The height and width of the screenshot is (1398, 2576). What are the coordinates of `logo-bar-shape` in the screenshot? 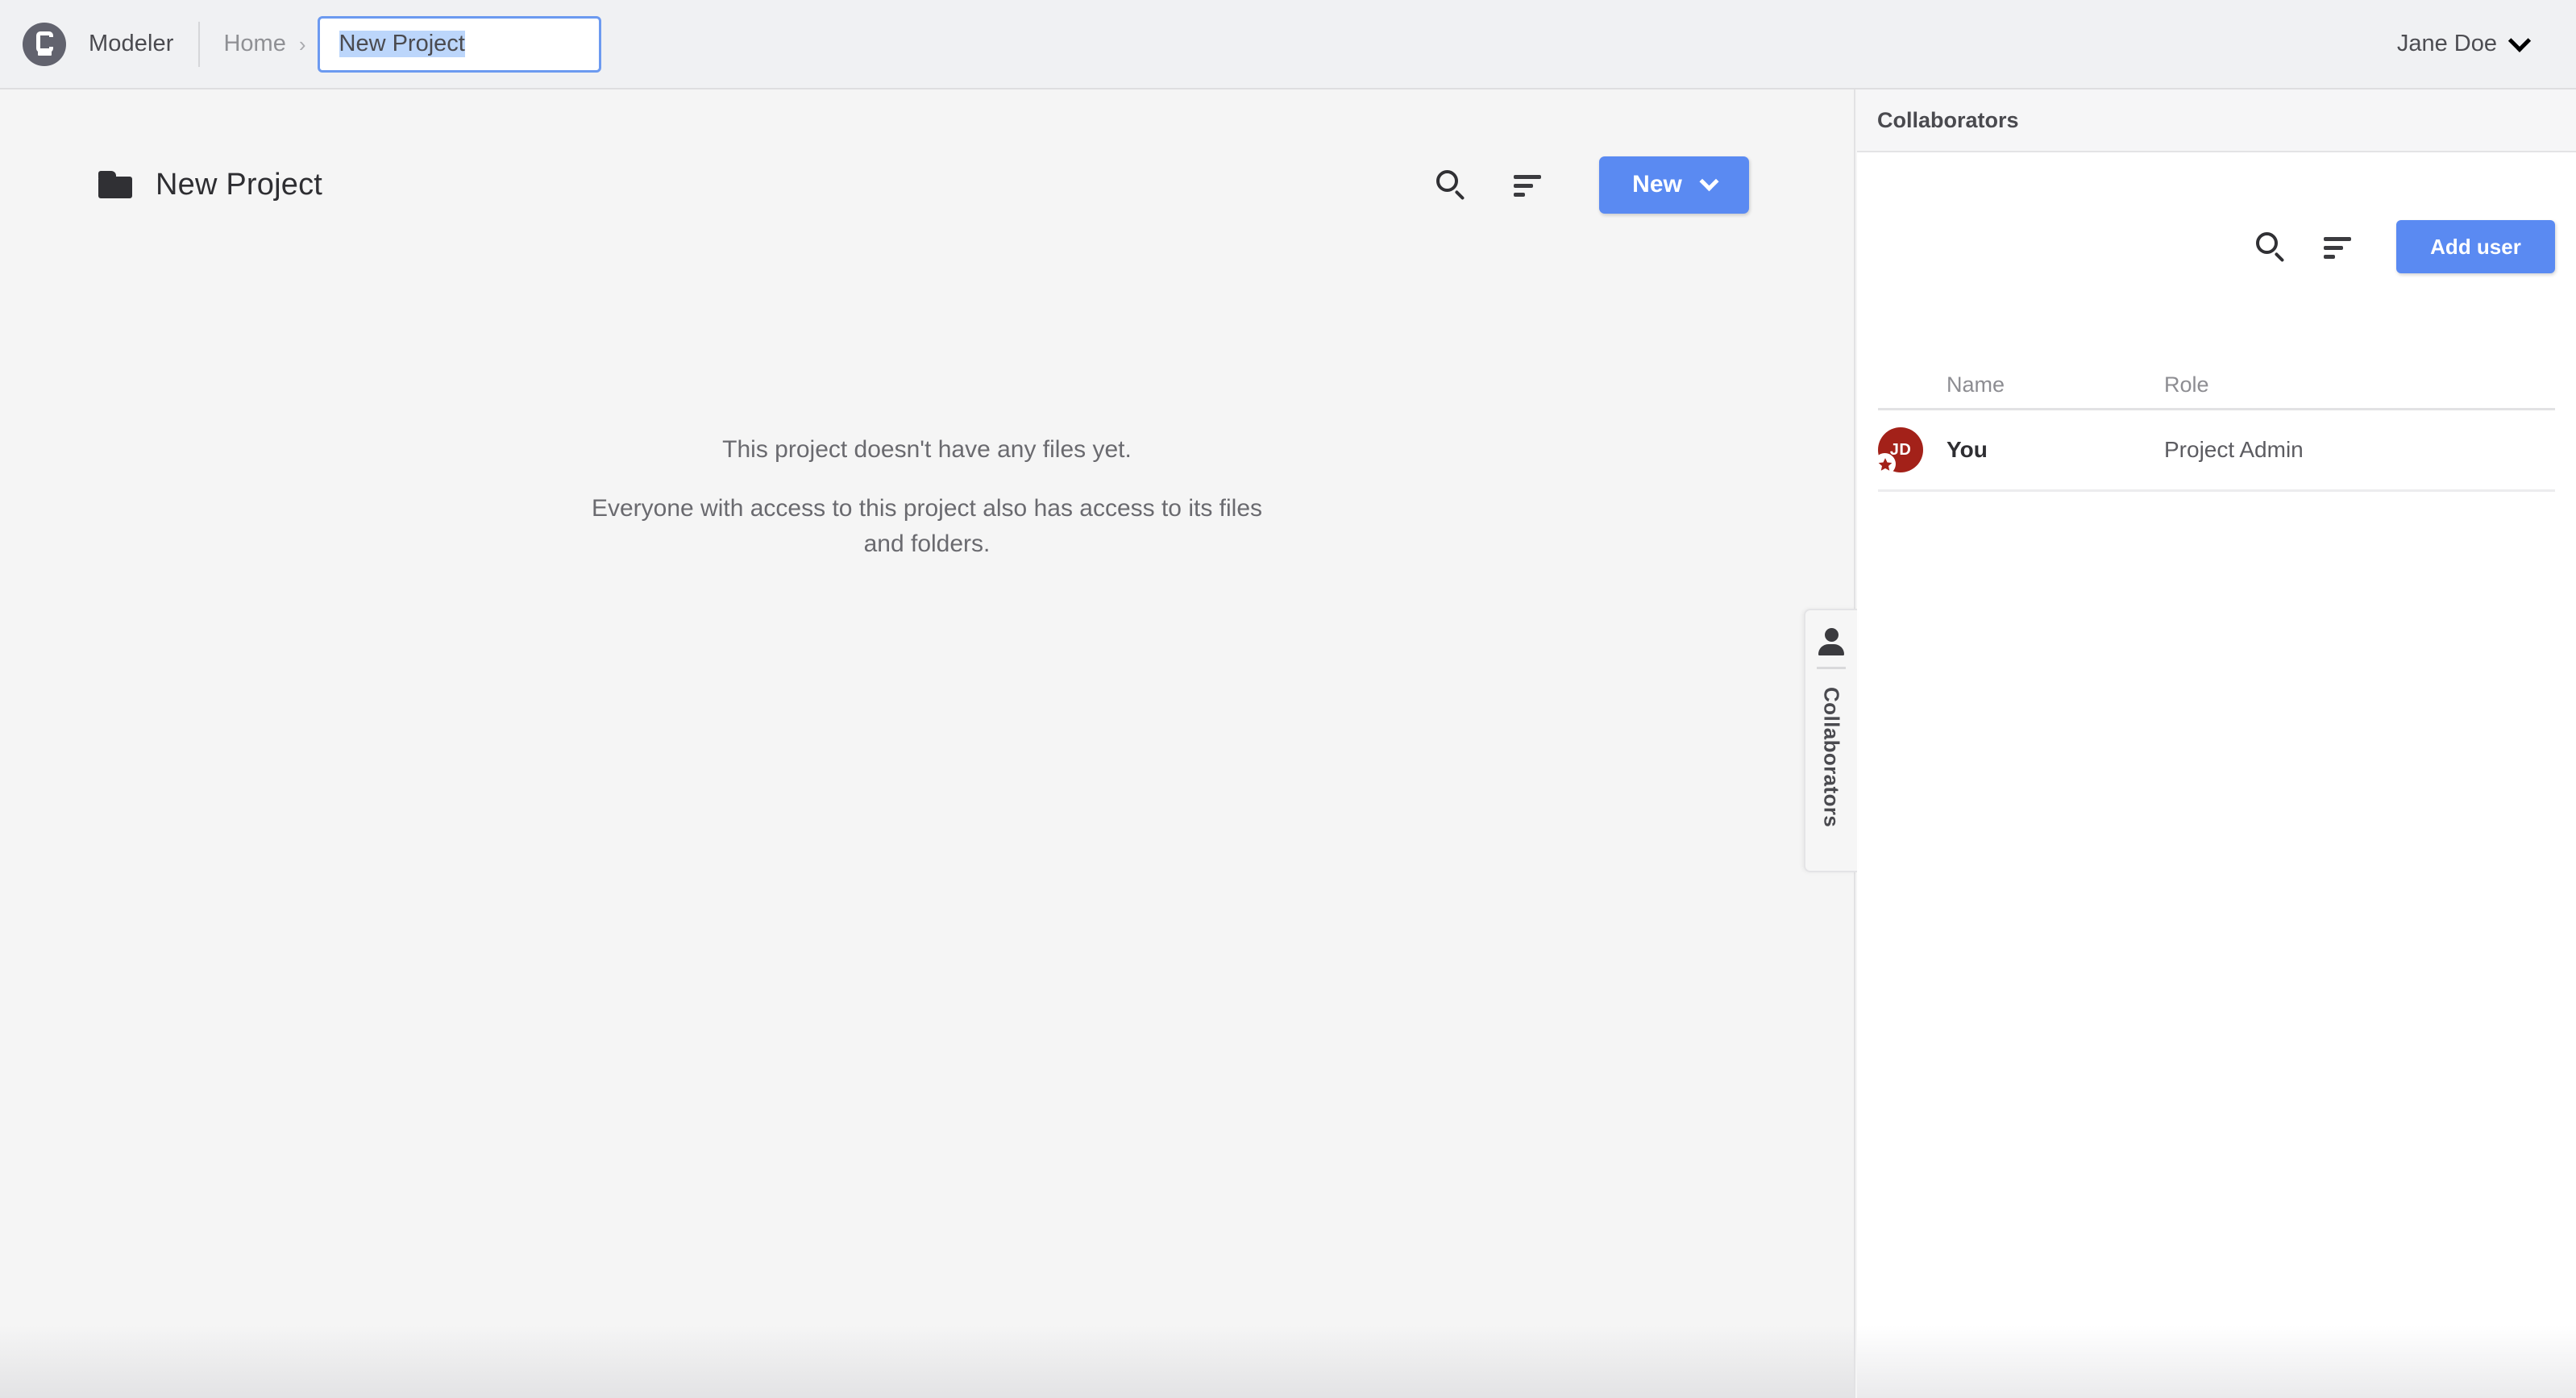 It's located at (45, 52).